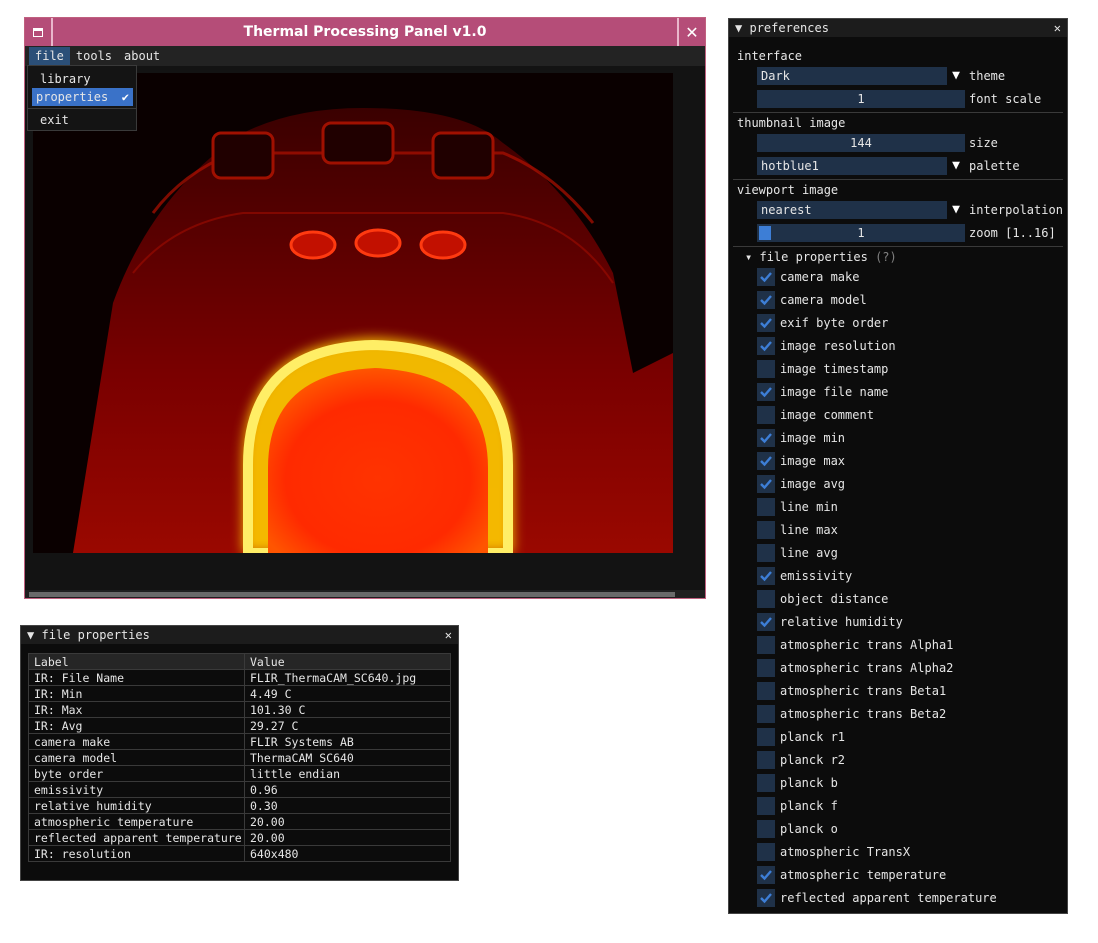 This screenshot has height=943, width=1098. What do you see at coordinates (765, 233) in the screenshot?
I see `slider-grab` at bounding box center [765, 233].